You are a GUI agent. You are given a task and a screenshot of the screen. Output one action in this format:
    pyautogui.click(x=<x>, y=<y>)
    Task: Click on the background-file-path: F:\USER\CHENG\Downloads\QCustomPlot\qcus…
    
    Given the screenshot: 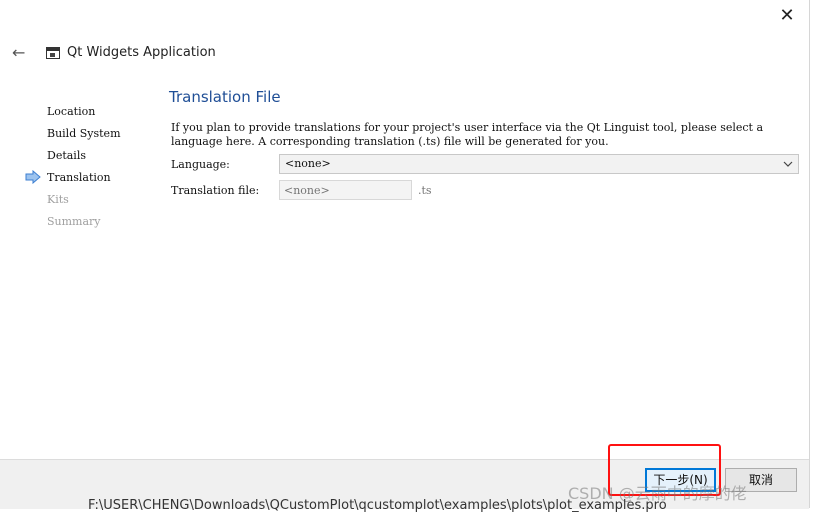 What is the action you would take?
    pyautogui.click(x=377, y=505)
    